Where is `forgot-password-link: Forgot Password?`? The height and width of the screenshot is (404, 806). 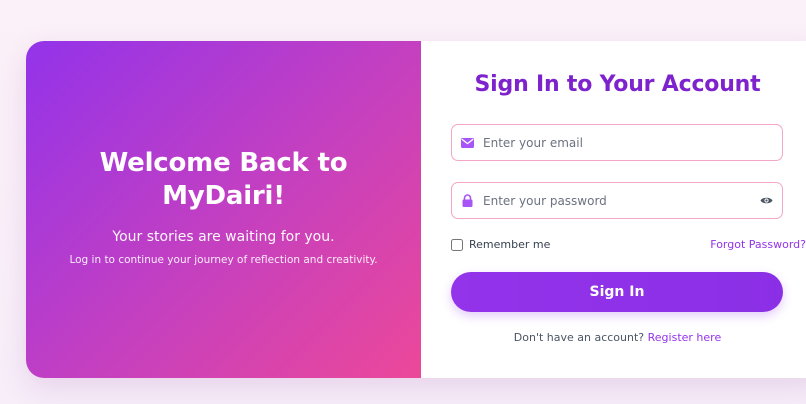
forgot-password-link: Forgot Password? is located at coordinates (758, 245).